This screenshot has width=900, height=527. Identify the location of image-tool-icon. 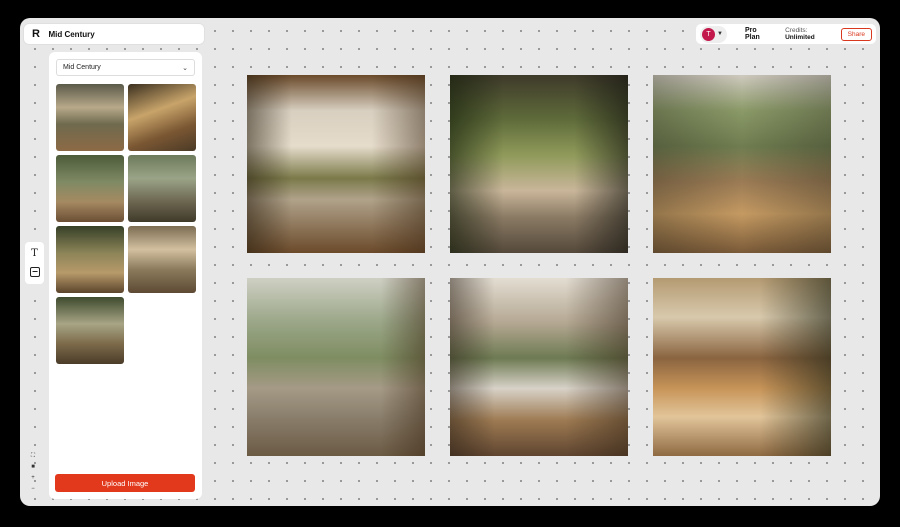
(34, 272).